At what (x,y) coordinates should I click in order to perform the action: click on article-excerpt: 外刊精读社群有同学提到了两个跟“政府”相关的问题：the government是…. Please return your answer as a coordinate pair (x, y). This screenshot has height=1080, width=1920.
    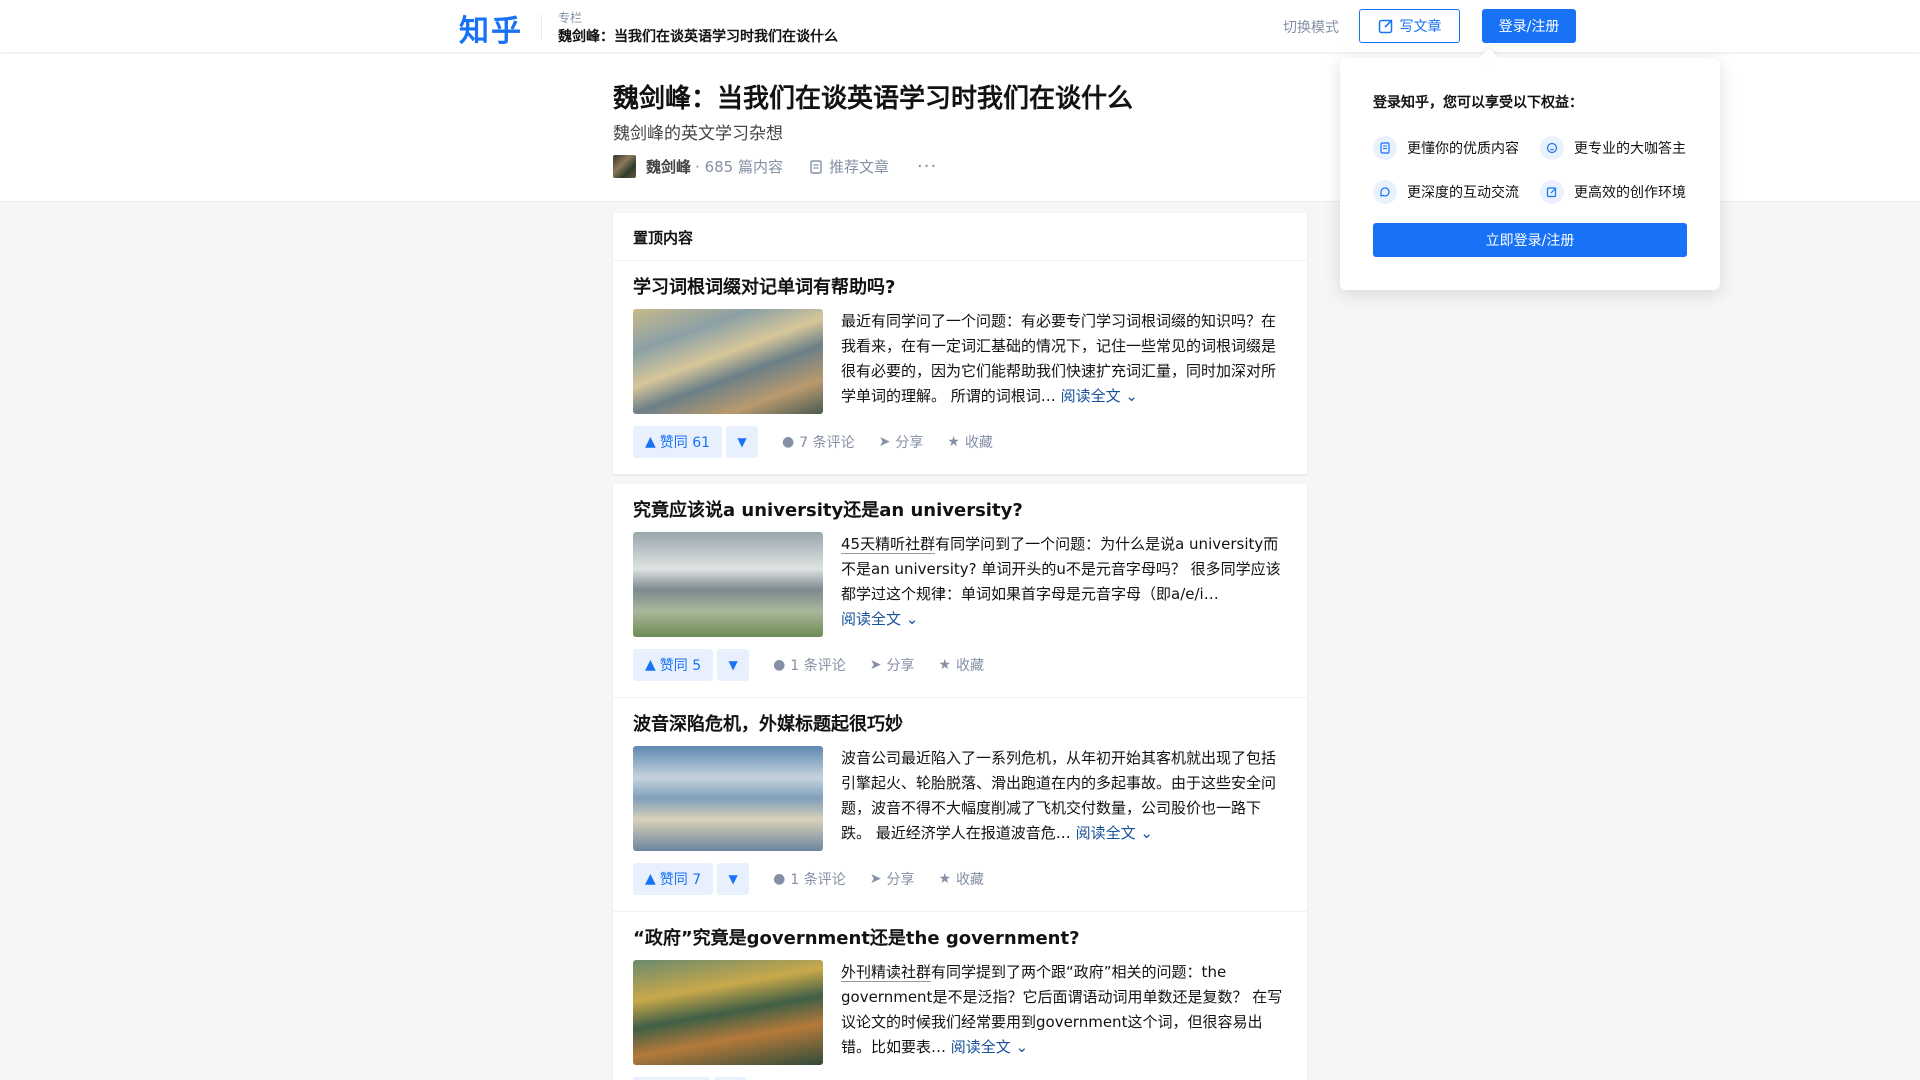
    Looking at the image, I should click on (1064, 1012).